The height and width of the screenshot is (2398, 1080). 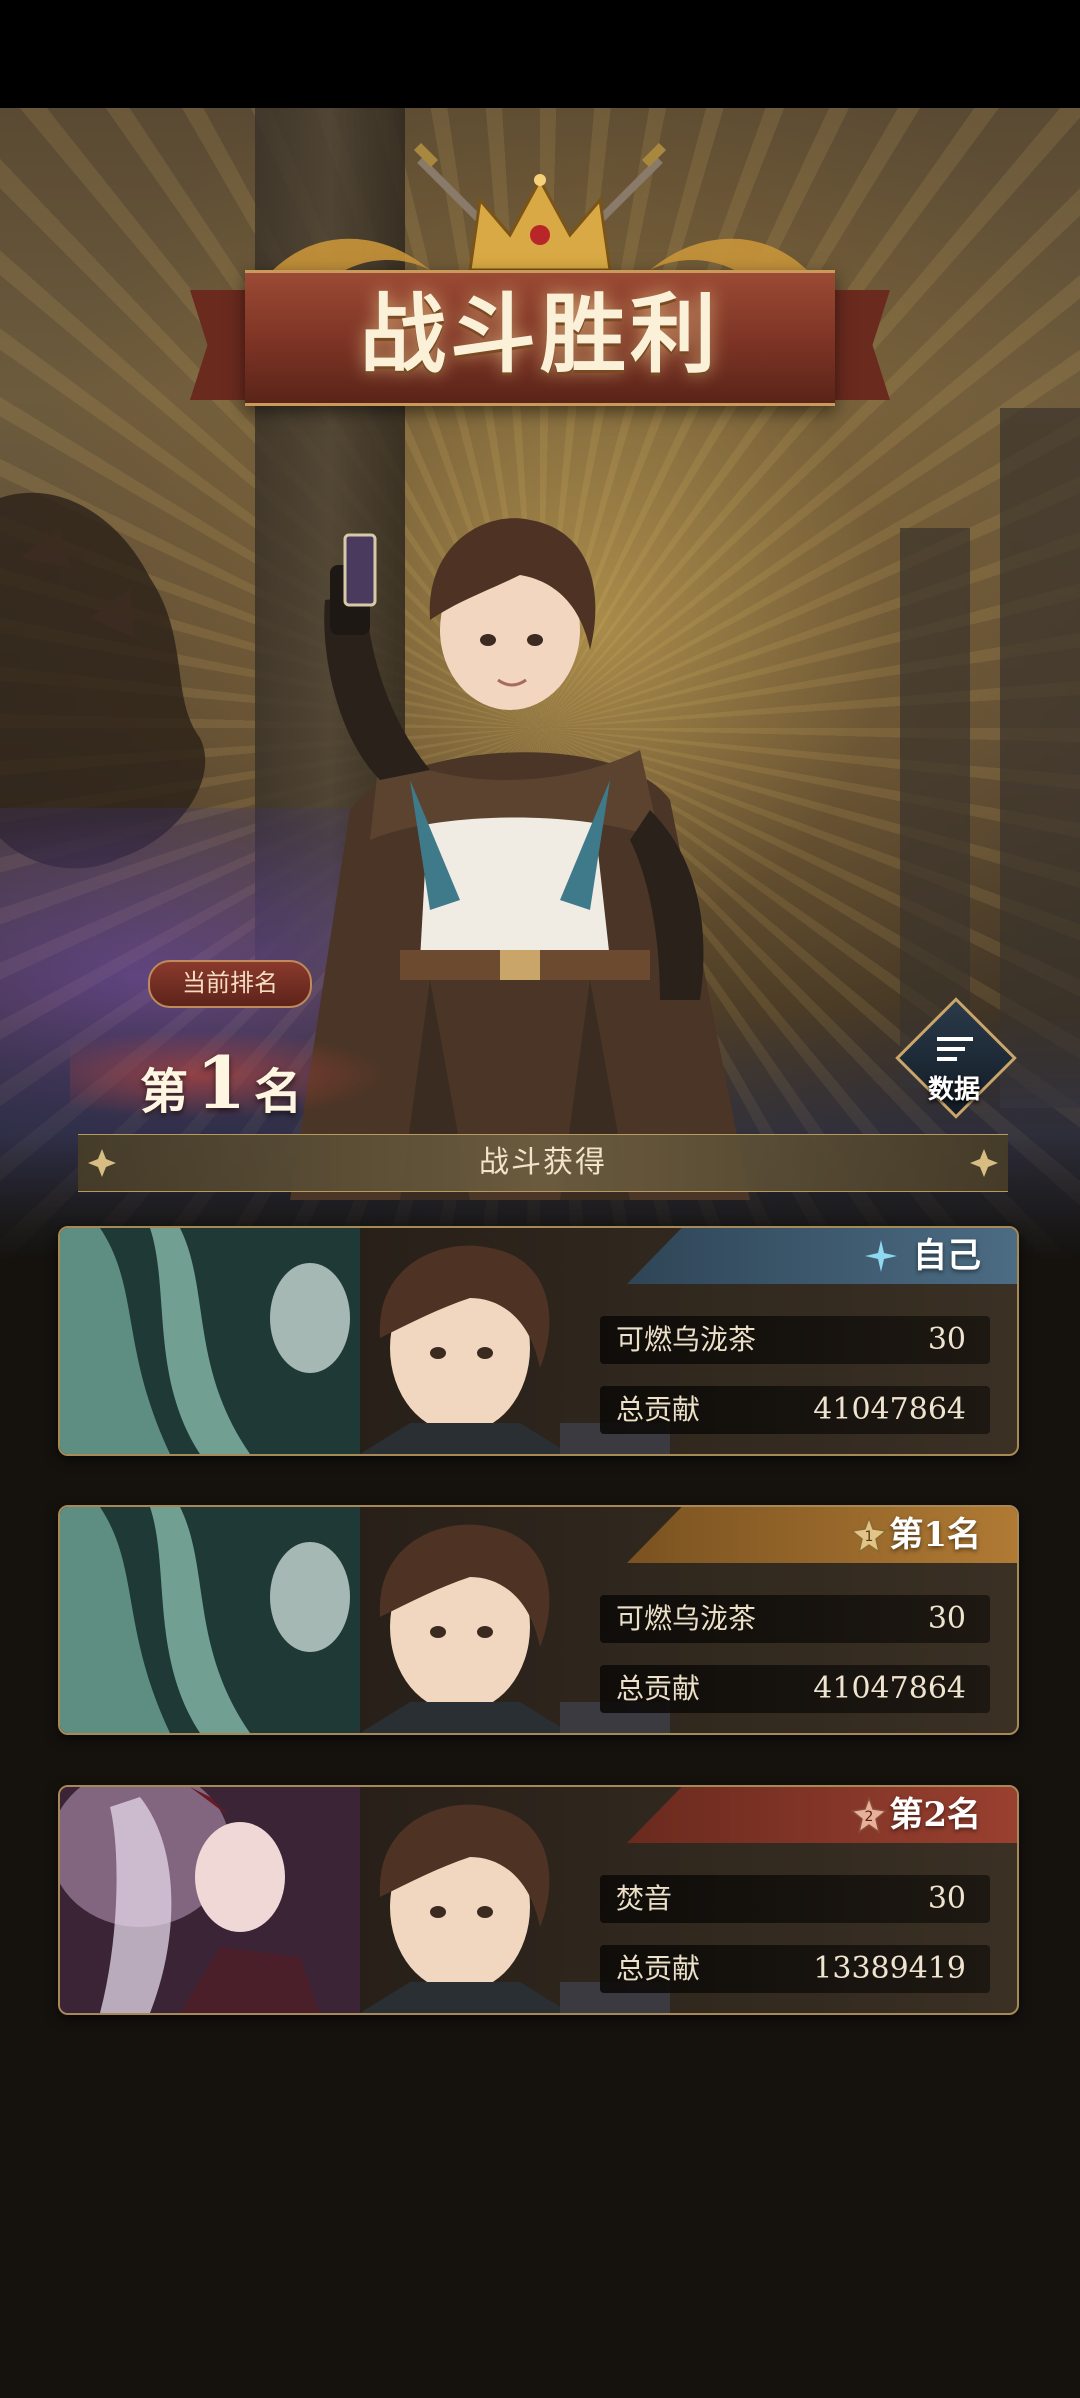 I want to click on self-tag: 自己, so click(x=822, y=1256).